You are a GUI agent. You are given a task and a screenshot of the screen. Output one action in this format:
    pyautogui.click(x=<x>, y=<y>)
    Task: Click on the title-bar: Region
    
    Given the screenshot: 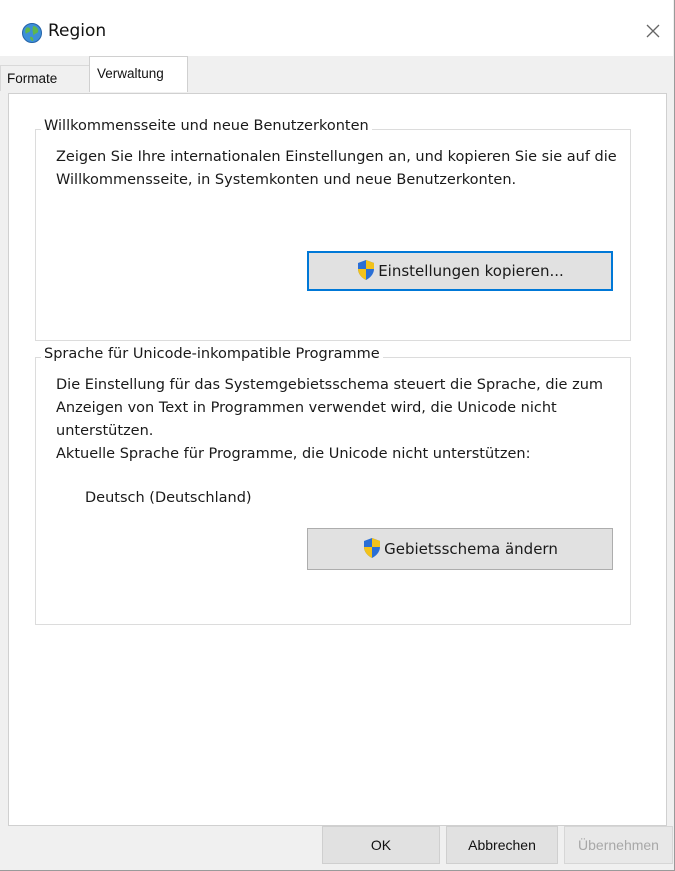 What is the action you would take?
    pyautogui.click(x=336, y=28)
    